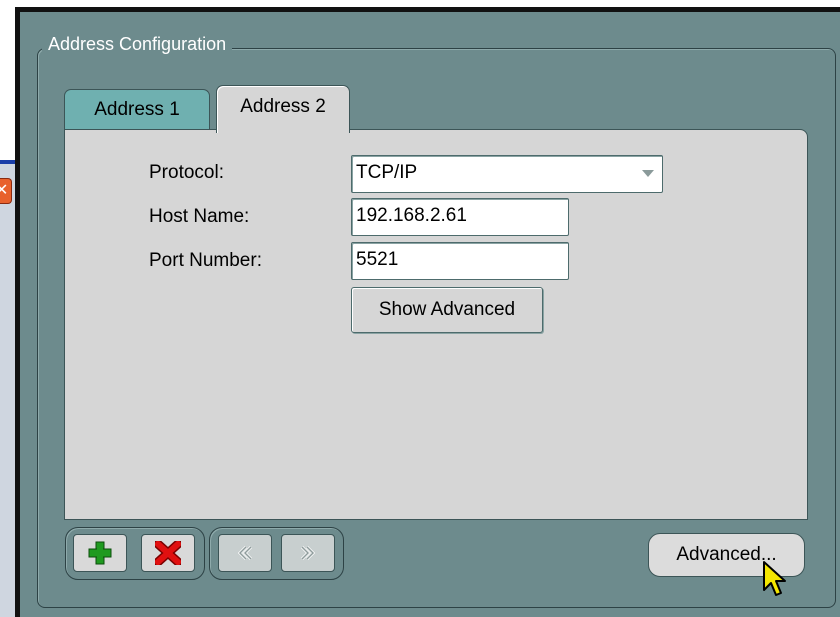 Image resolution: width=840 pixels, height=617 pixels. I want to click on port-number-input: 5521, so click(460, 261).